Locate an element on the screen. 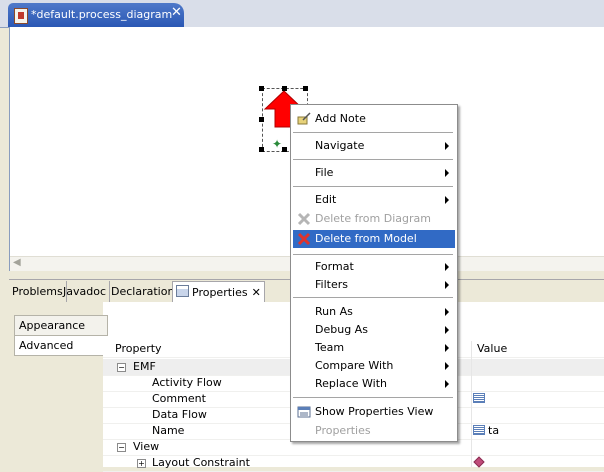 This screenshot has width=604, height=472. property-name: Activity Flow is located at coordinates (187, 382).